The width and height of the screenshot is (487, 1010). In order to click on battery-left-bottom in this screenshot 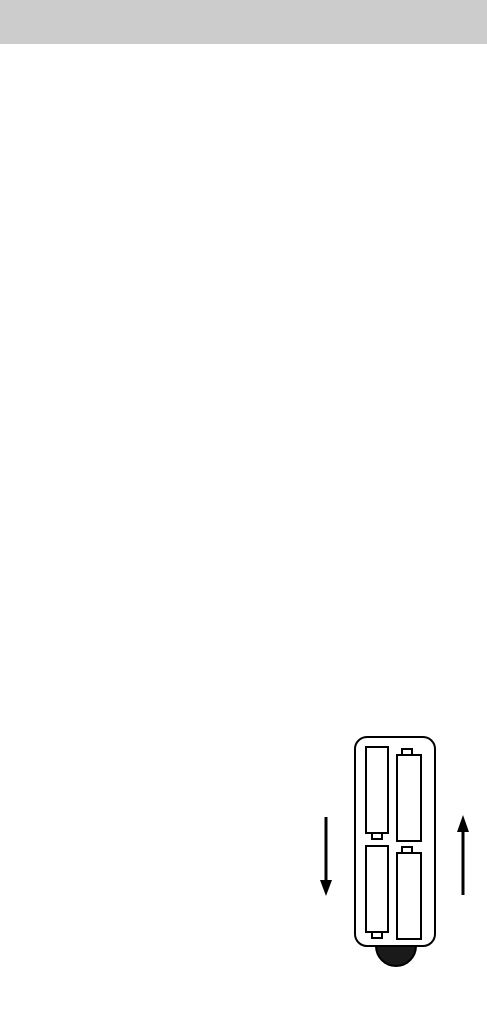, I will do `click(377, 892)`.